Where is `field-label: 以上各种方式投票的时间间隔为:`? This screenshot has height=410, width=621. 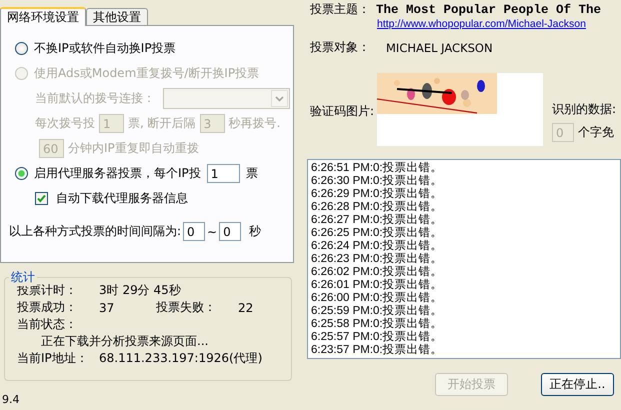
field-label: 以上各种方式投票的时间间隔为: is located at coordinates (95, 231).